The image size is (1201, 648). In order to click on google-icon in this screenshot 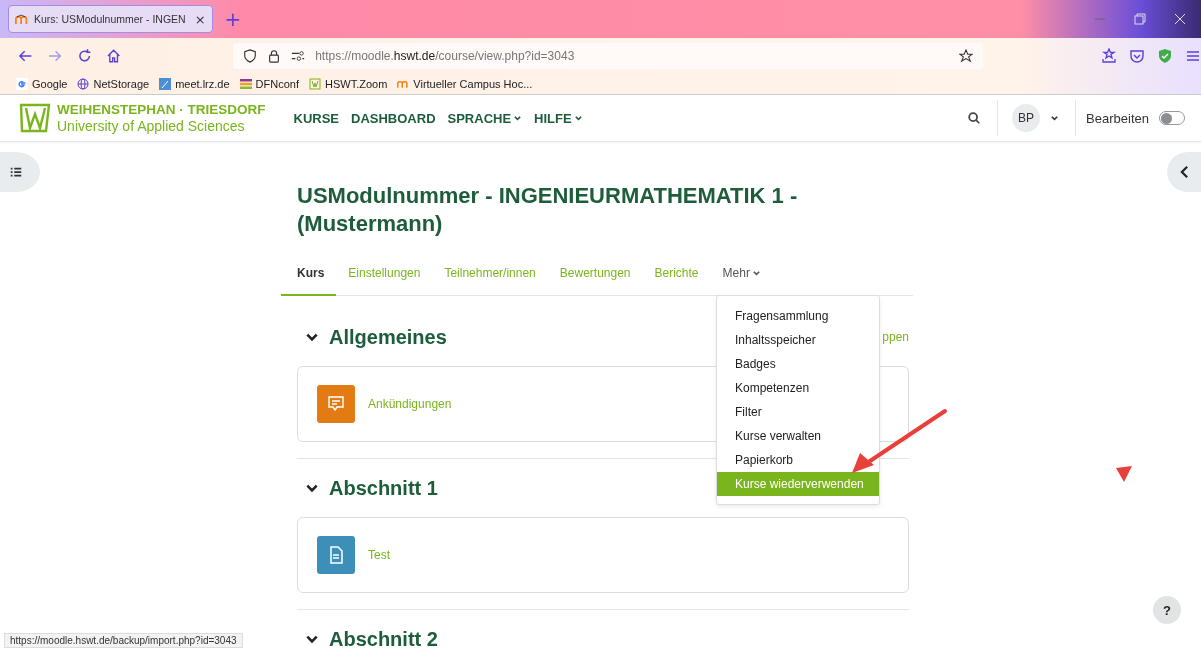, I will do `click(22, 84)`.